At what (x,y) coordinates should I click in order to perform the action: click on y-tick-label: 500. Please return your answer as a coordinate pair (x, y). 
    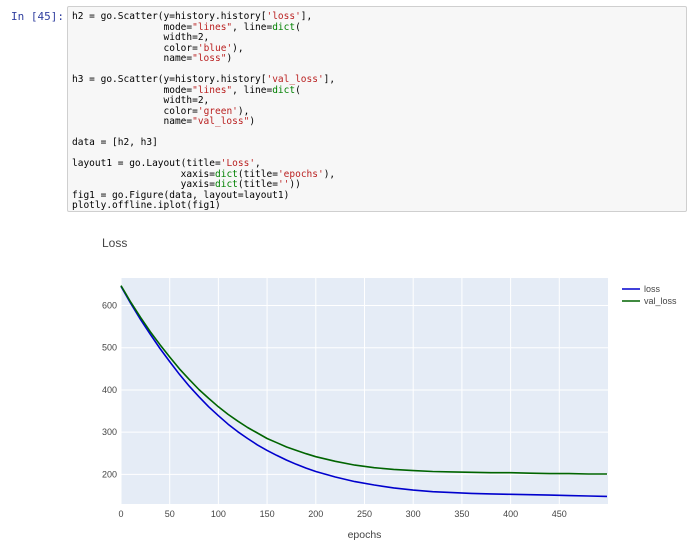
    Looking at the image, I should click on (109, 348).